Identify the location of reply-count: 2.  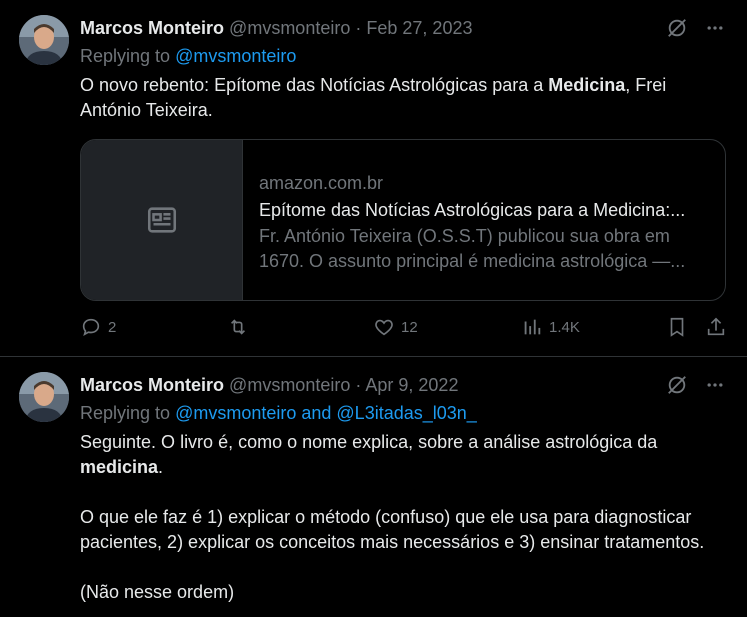
(112, 327).